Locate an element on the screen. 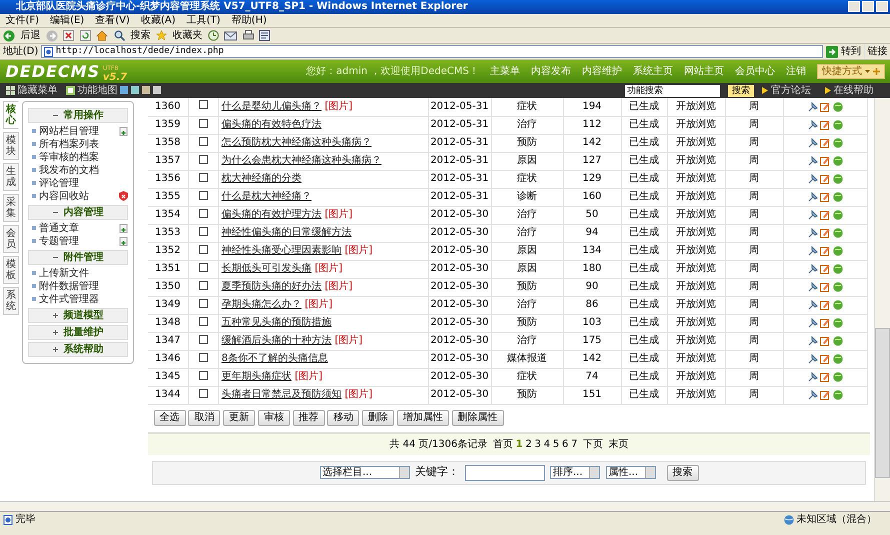 This screenshot has height=535, width=890. menu-item: 编辑(E) is located at coordinates (67, 20).